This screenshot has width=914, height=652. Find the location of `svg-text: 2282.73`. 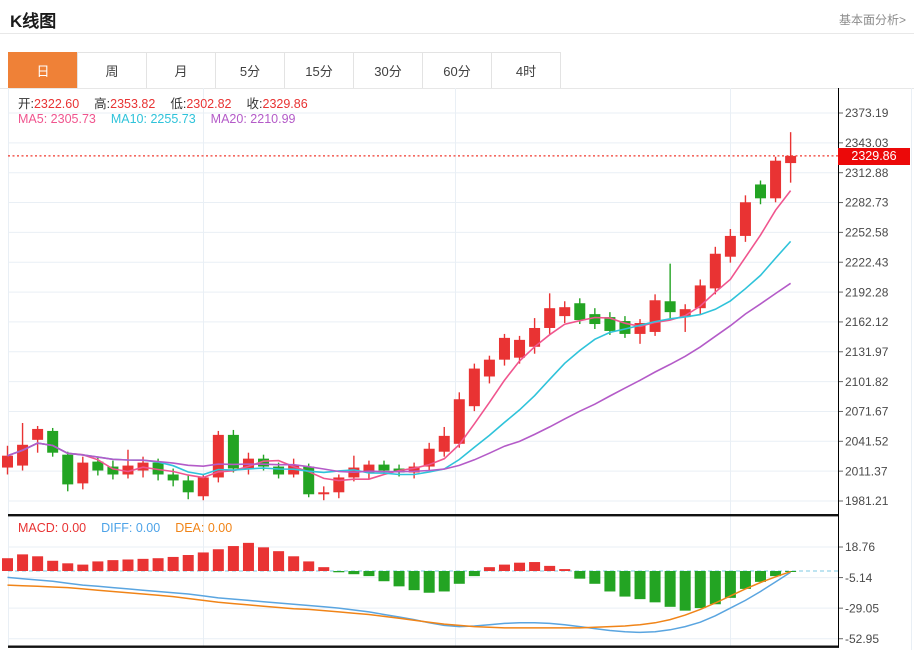

svg-text: 2282.73 is located at coordinates (867, 203).